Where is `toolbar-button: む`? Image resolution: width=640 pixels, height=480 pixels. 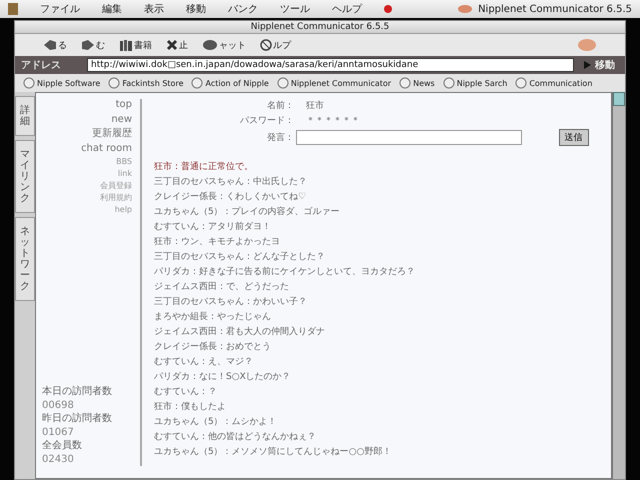 toolbar-button: む is located at coordinates (93, 45).